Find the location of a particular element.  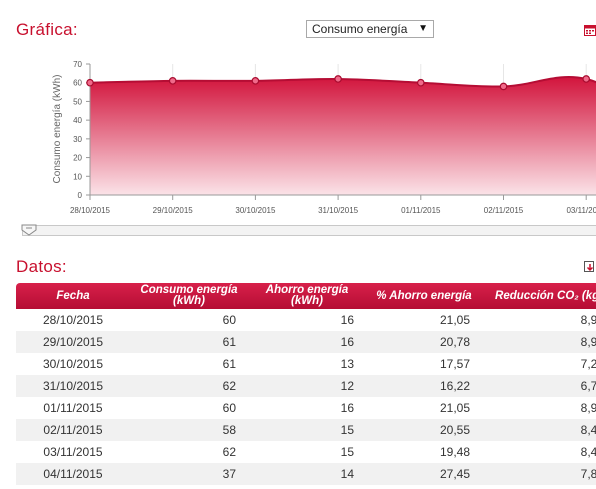

x-tick-label: 31/10/2015 is located at coordinates (338, 210).